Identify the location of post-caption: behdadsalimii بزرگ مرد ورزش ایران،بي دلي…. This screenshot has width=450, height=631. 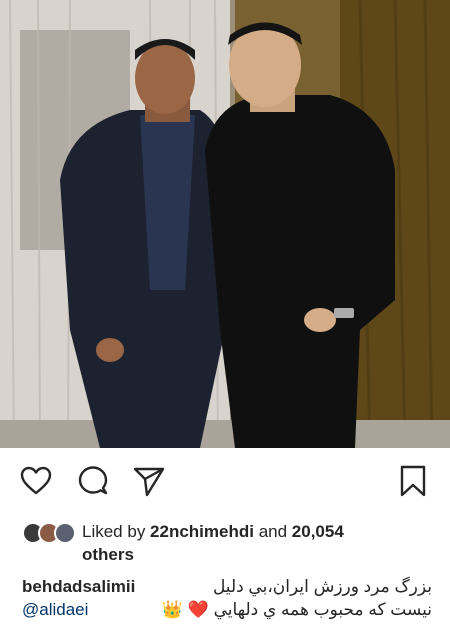
(227, 598).